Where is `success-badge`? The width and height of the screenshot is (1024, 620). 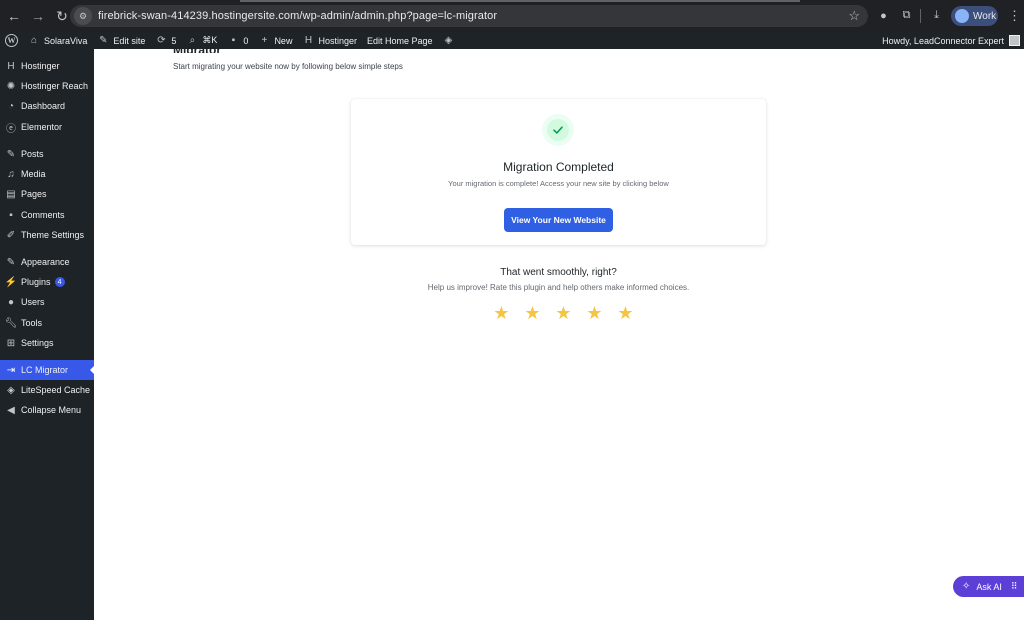
success-badge is located at coordinates (558, 130).